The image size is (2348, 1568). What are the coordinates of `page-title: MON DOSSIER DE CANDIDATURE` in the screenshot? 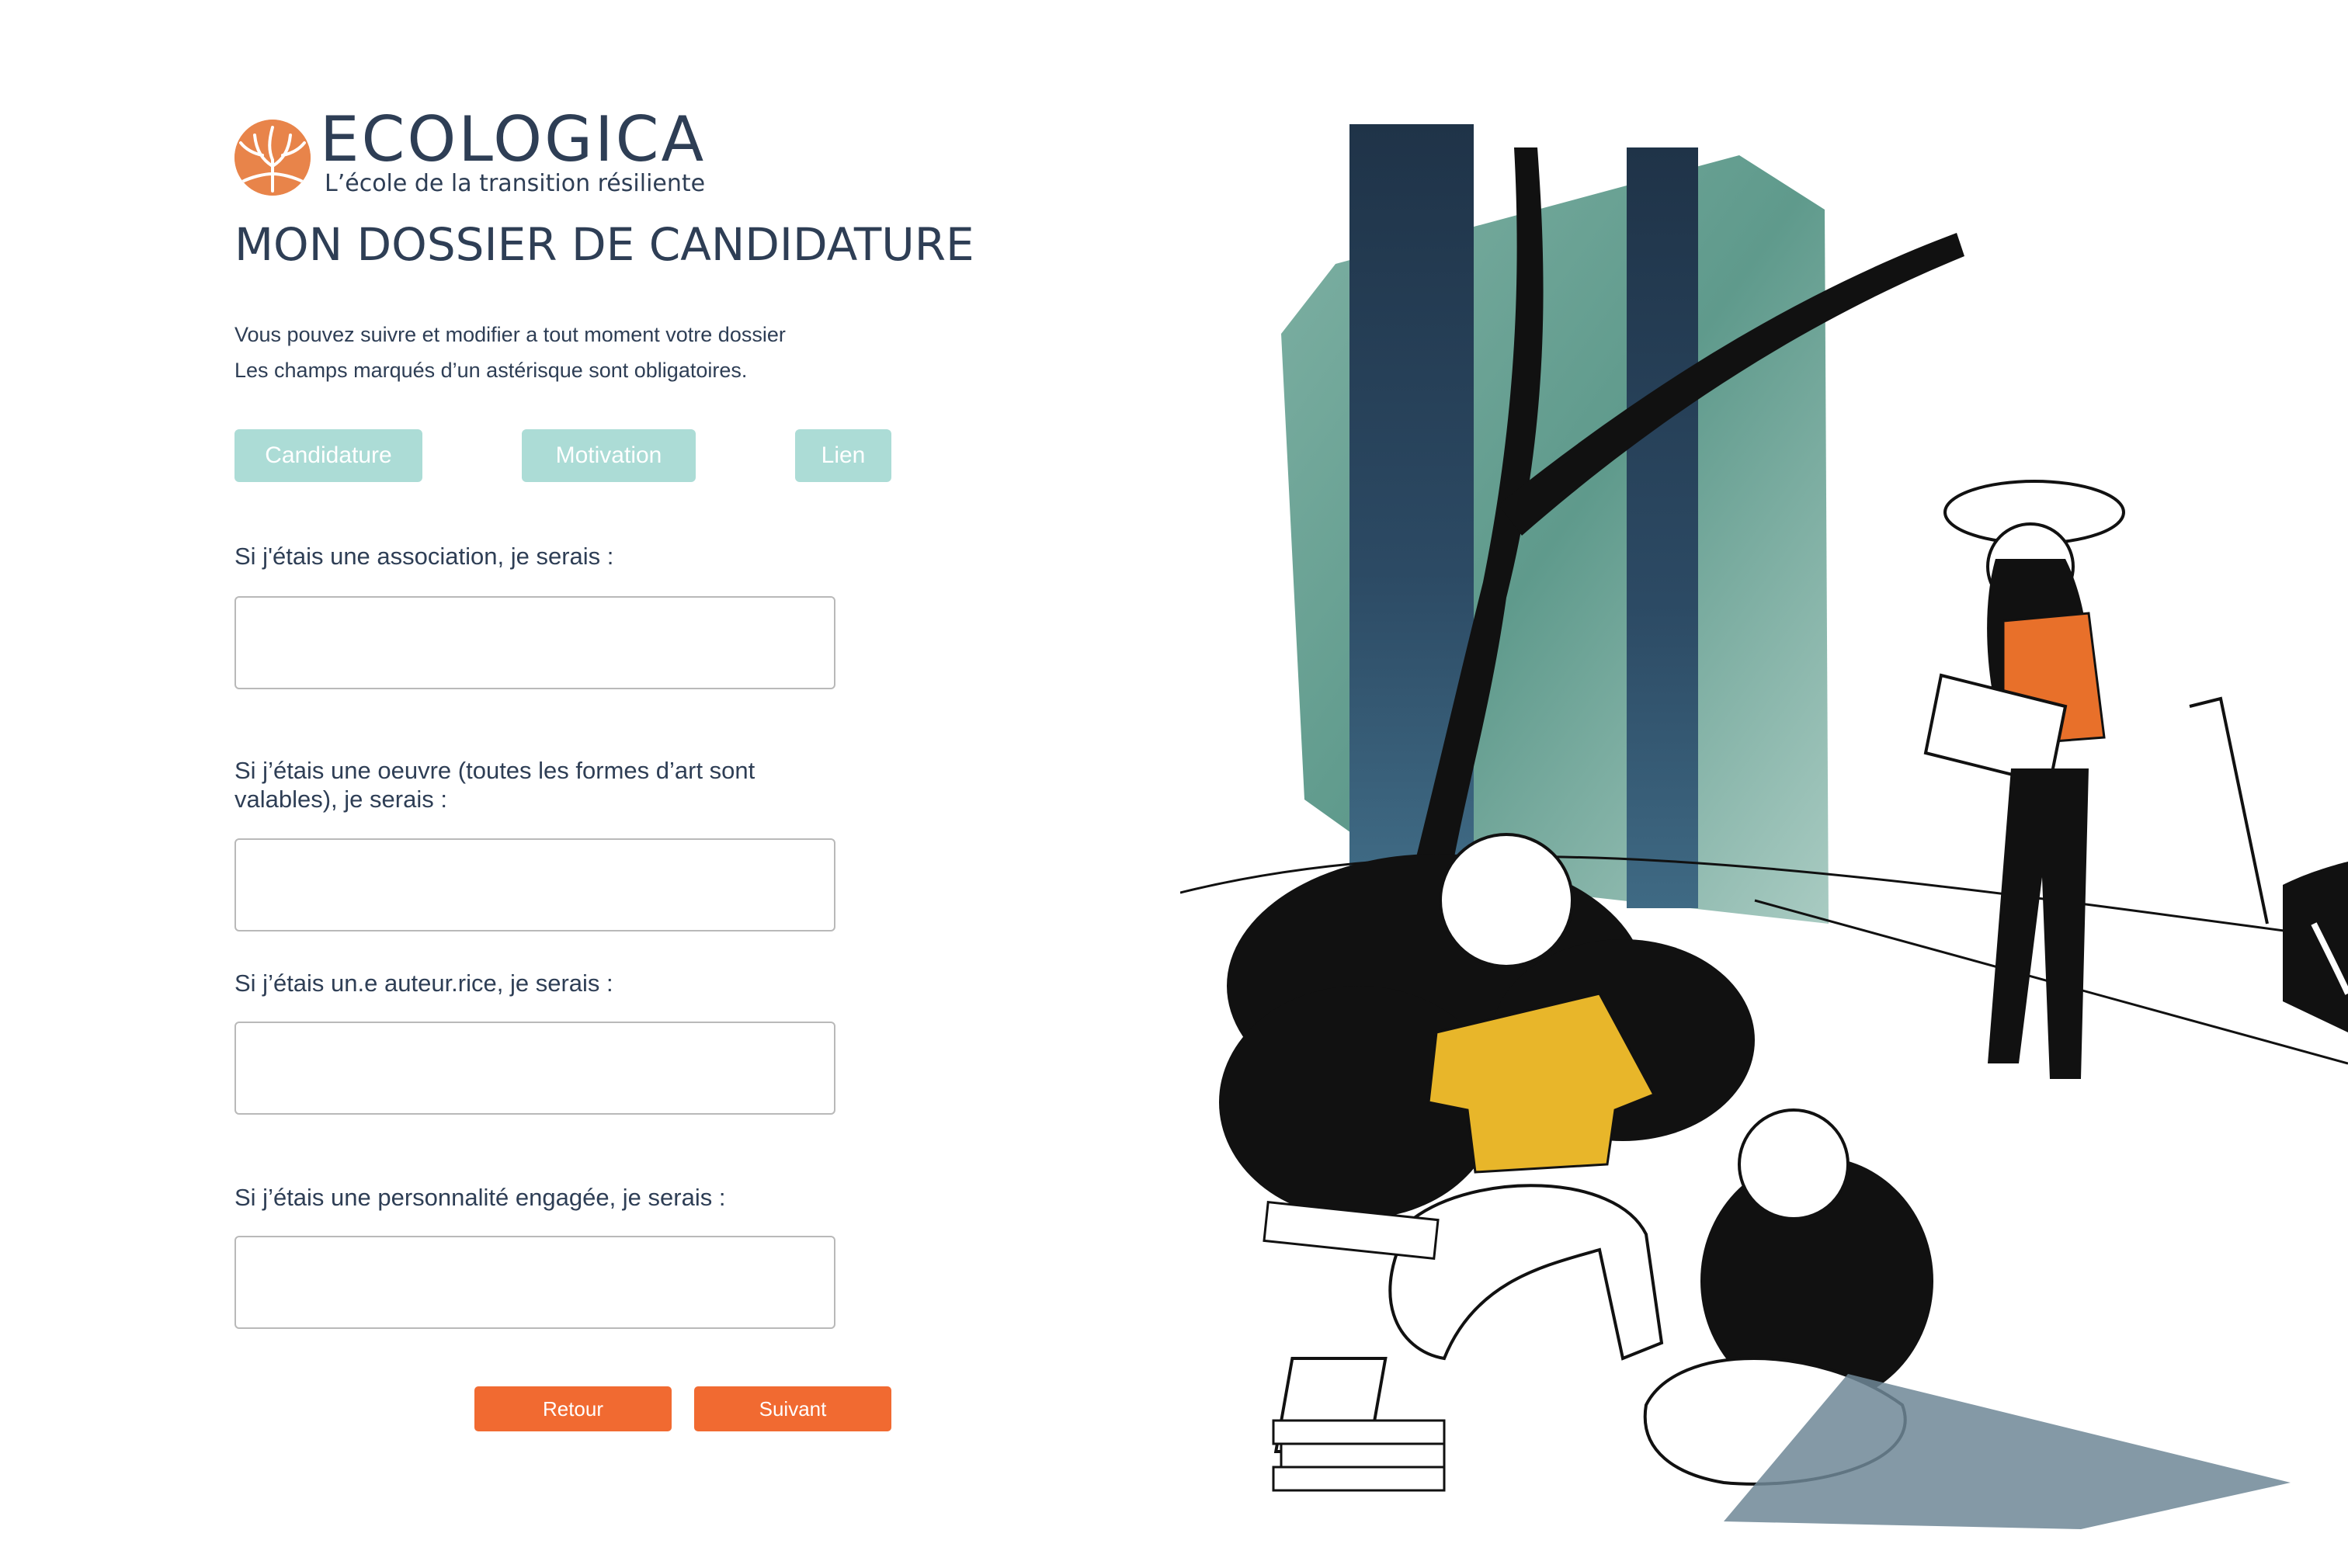 It's located at (604, 244).